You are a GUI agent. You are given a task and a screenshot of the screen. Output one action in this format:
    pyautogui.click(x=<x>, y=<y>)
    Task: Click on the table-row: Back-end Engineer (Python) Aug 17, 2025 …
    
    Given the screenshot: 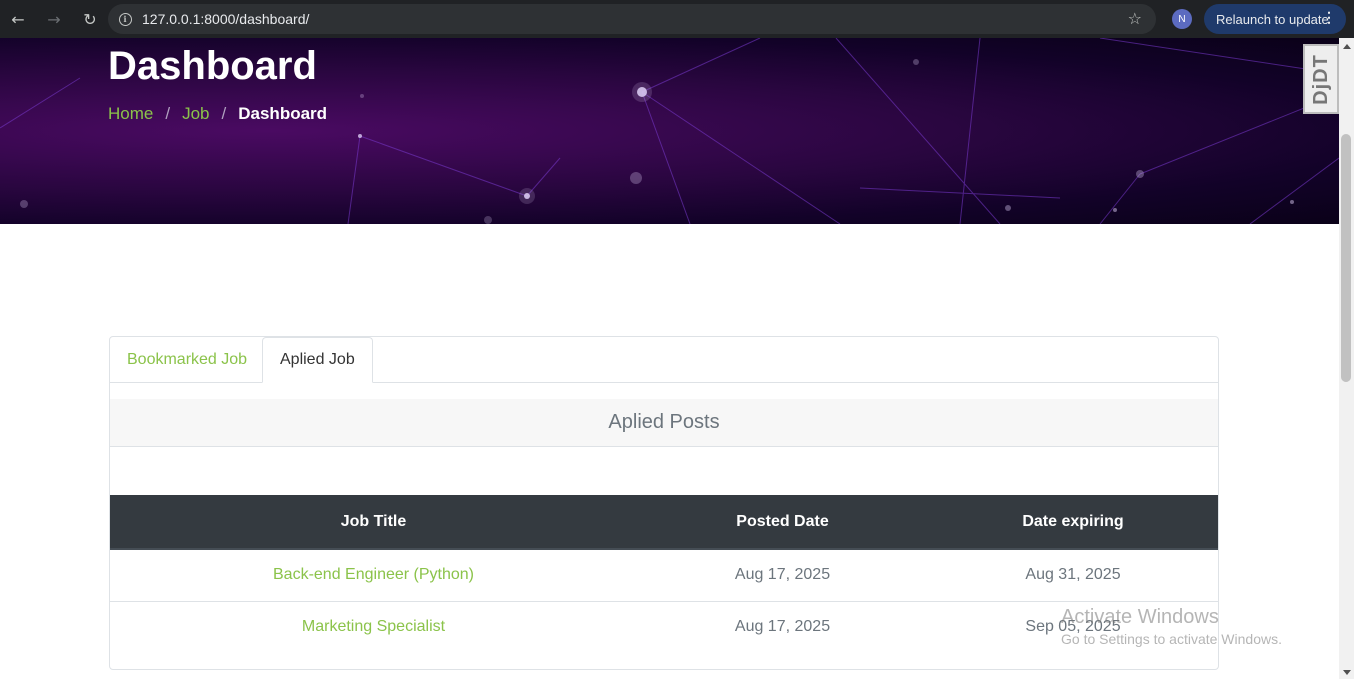 What is the action you would take?
    pyautogui.click(x=664, y=575)
    